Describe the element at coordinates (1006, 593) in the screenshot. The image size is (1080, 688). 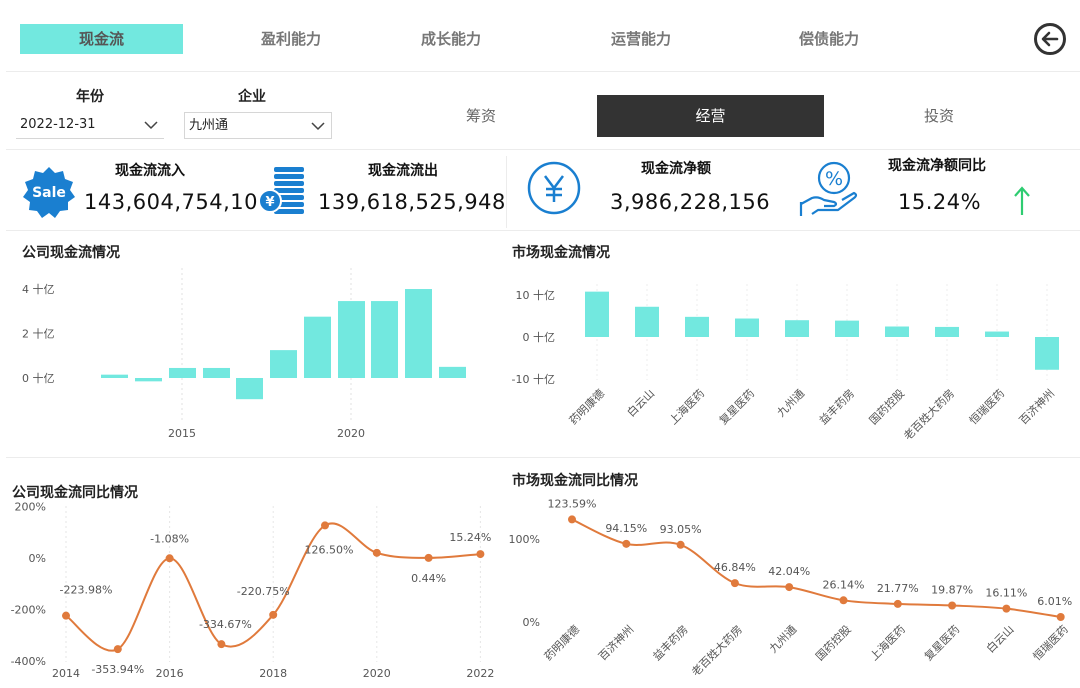
I see `data-label: 16.11%` at that location.